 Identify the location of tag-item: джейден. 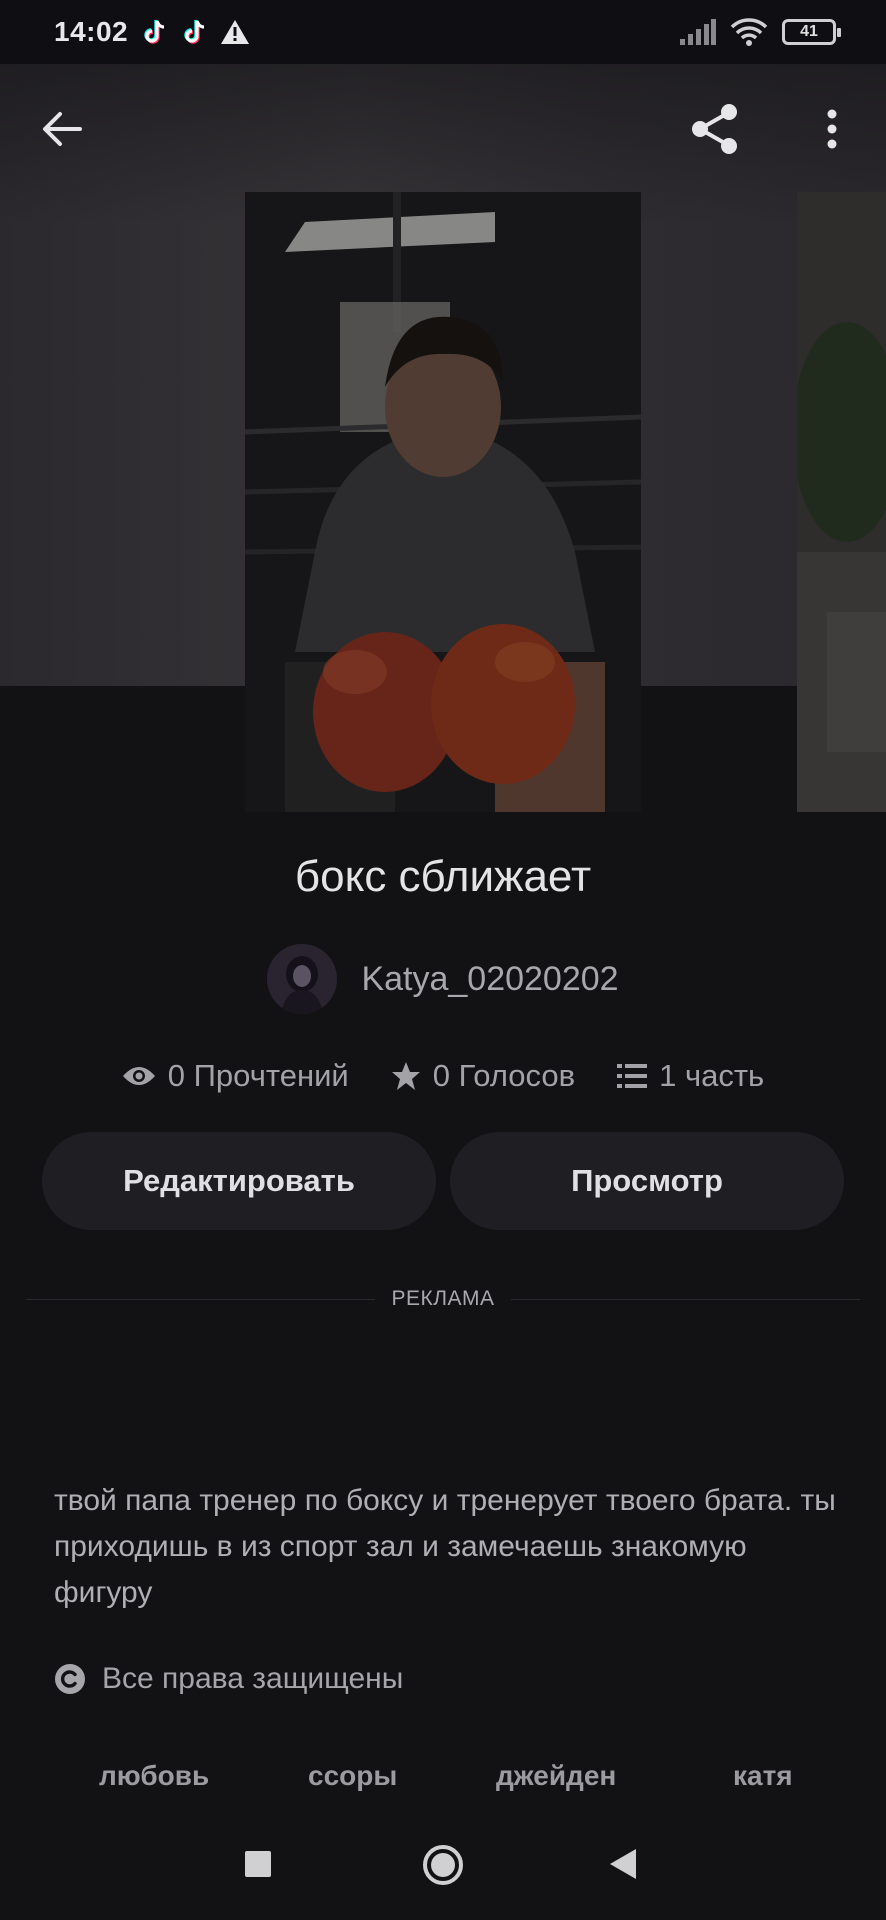
(556, 1776).